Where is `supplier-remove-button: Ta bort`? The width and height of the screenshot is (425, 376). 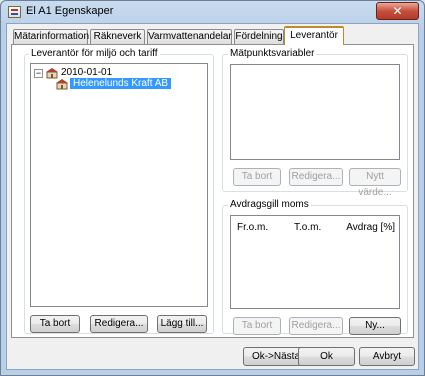 supplier-remove-button: Ta bort is located at coordinates (55, 324).